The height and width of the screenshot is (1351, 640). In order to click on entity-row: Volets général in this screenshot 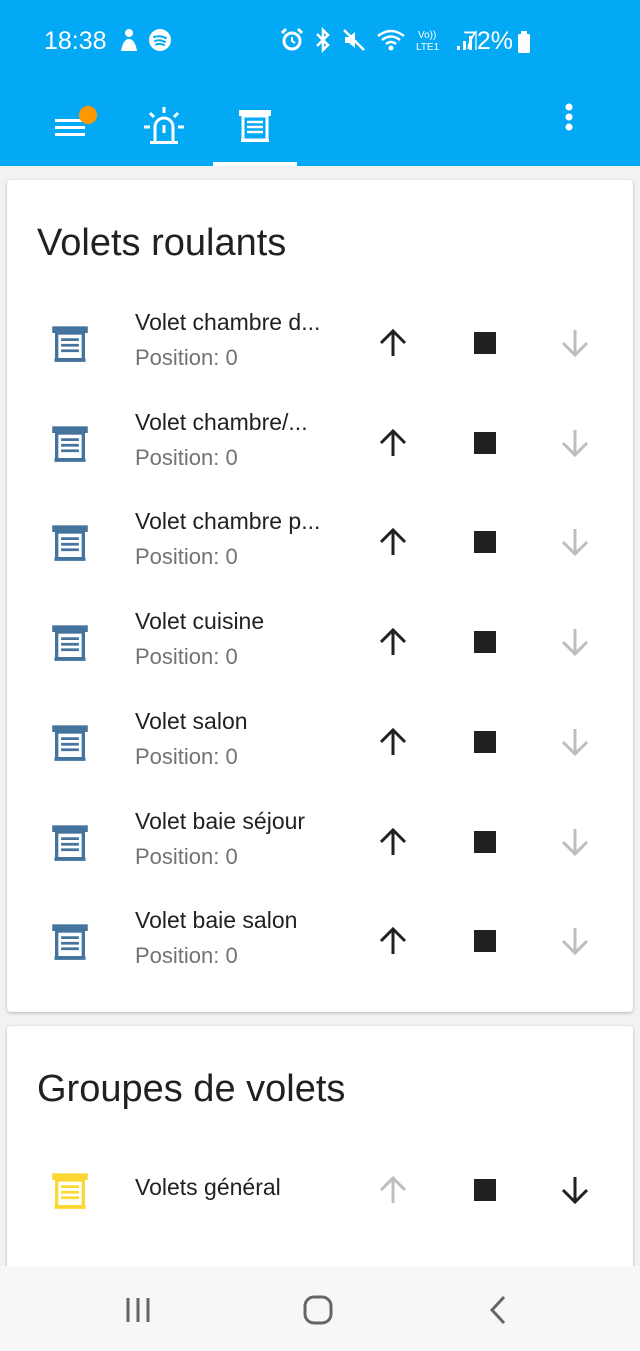, I will do `click(320, 1190)`.